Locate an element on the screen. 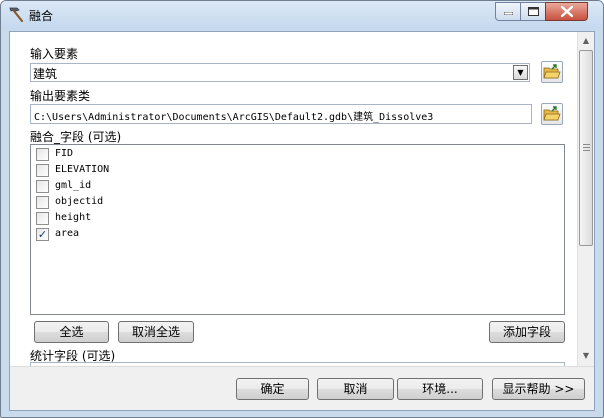  combo-dropdown-button: ▼ is located at coordinates (520, 72).